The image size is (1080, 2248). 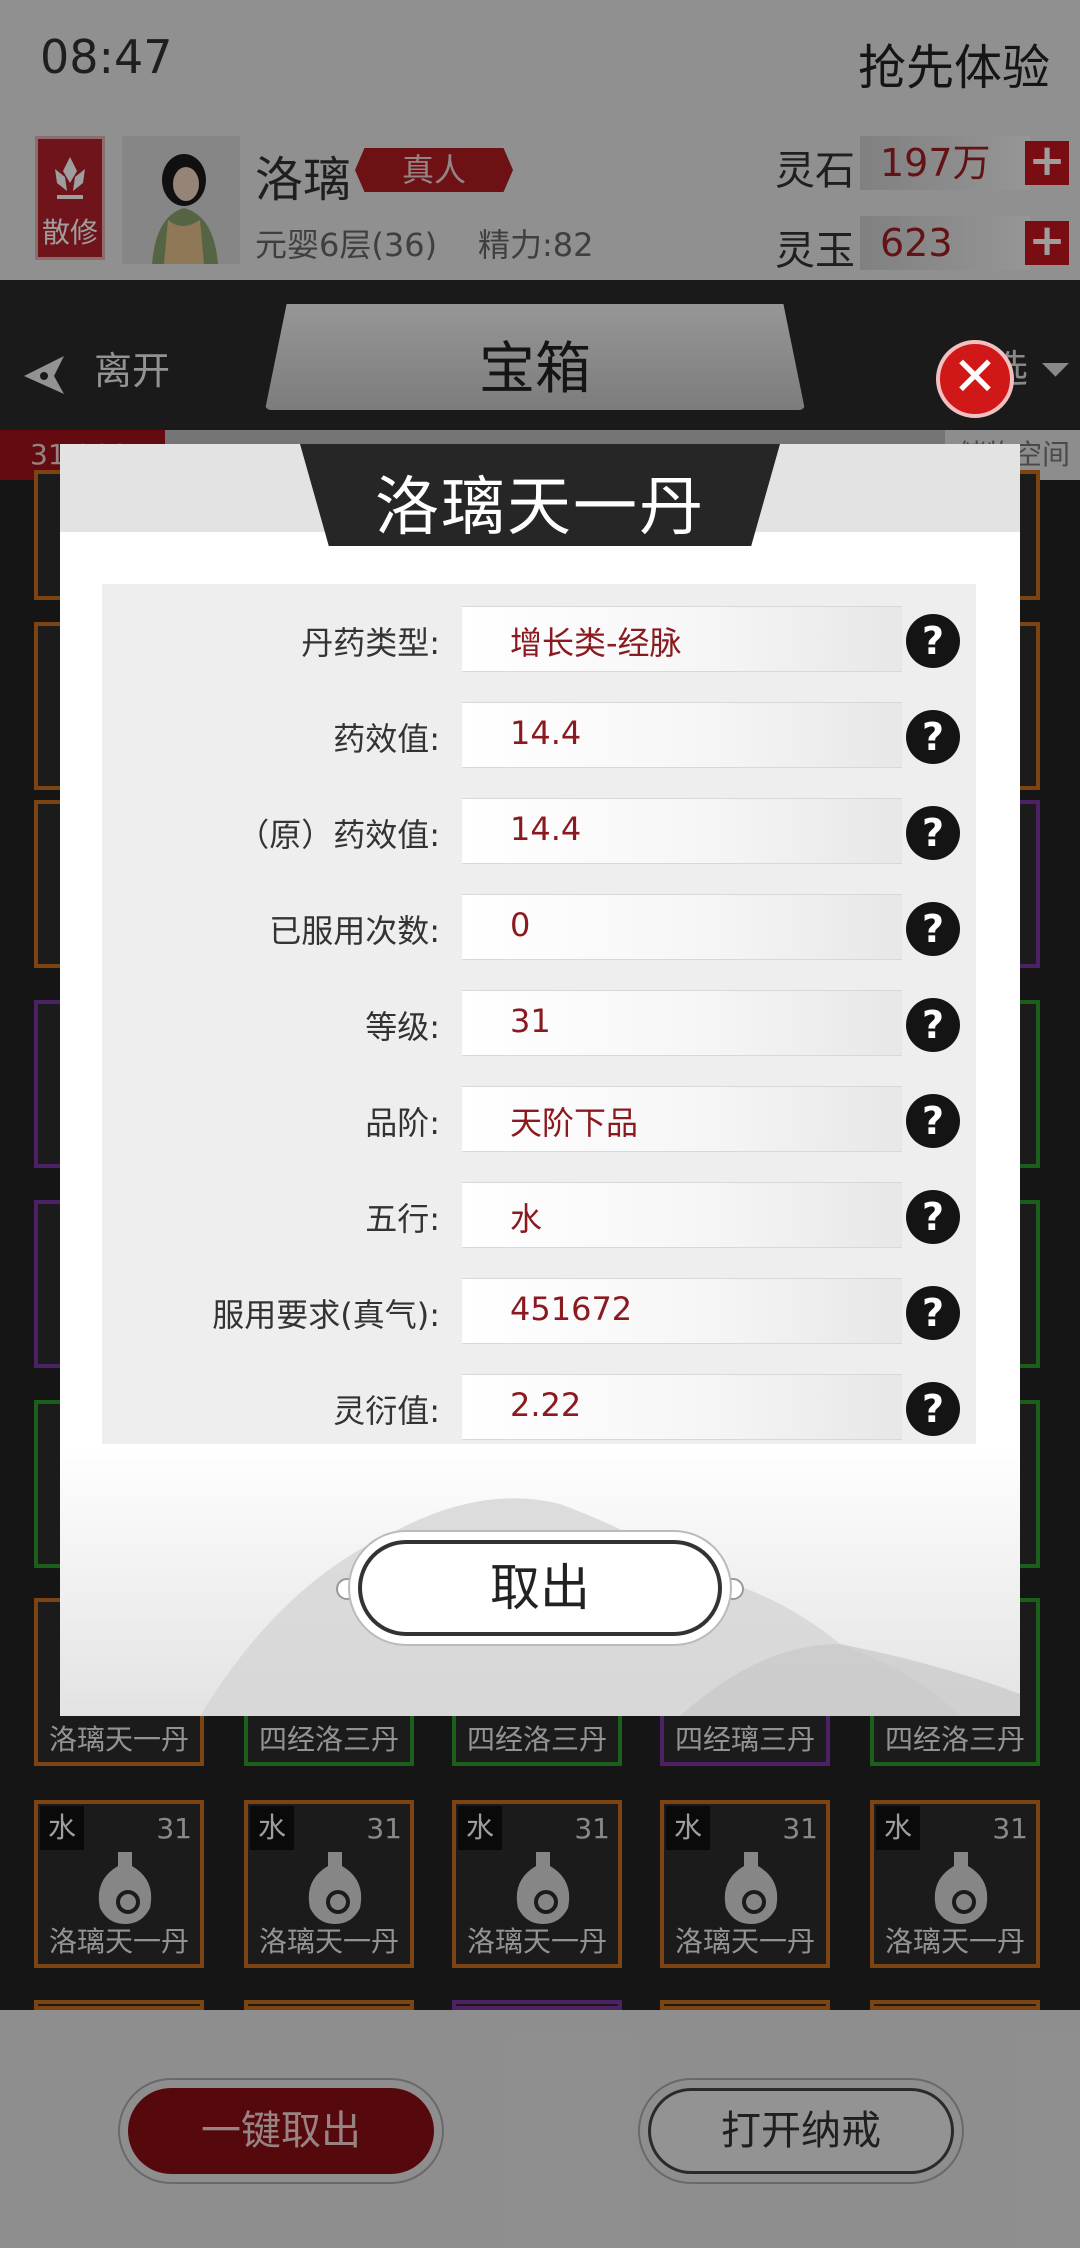 What do you see at coordinates (975, 379) in the screenshot?
I see `close-icon: ✕` at bounding box center [975, 379].